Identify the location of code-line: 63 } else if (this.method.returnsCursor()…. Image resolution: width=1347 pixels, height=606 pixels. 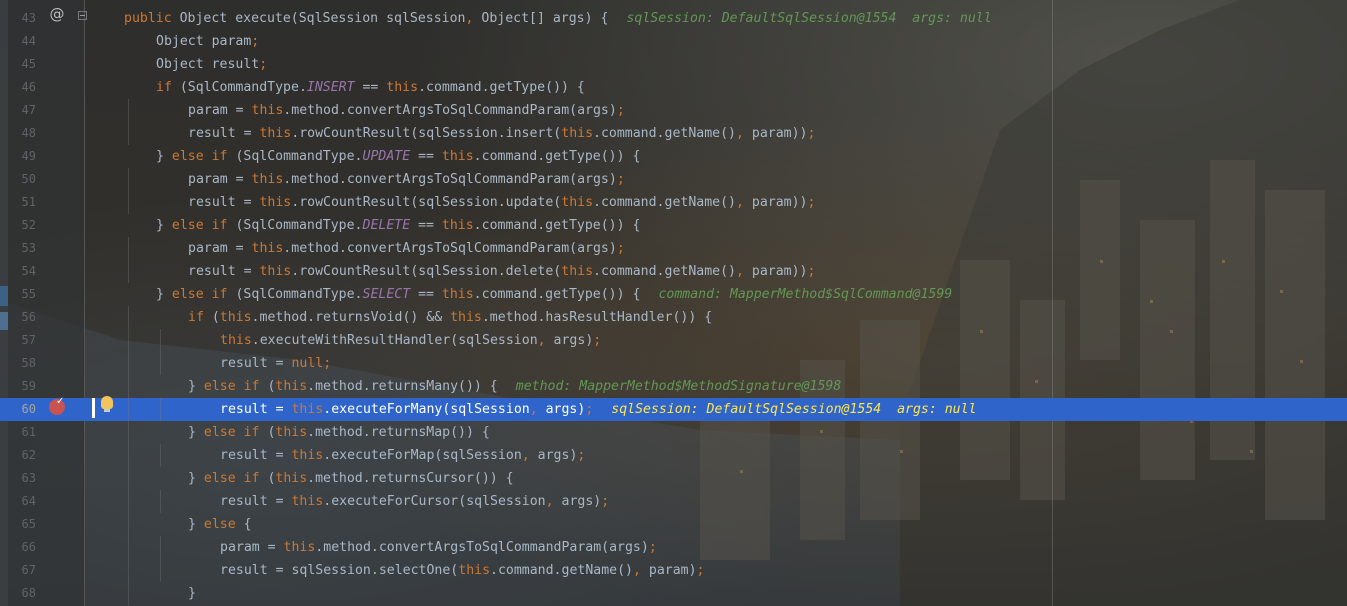
(673, 478).